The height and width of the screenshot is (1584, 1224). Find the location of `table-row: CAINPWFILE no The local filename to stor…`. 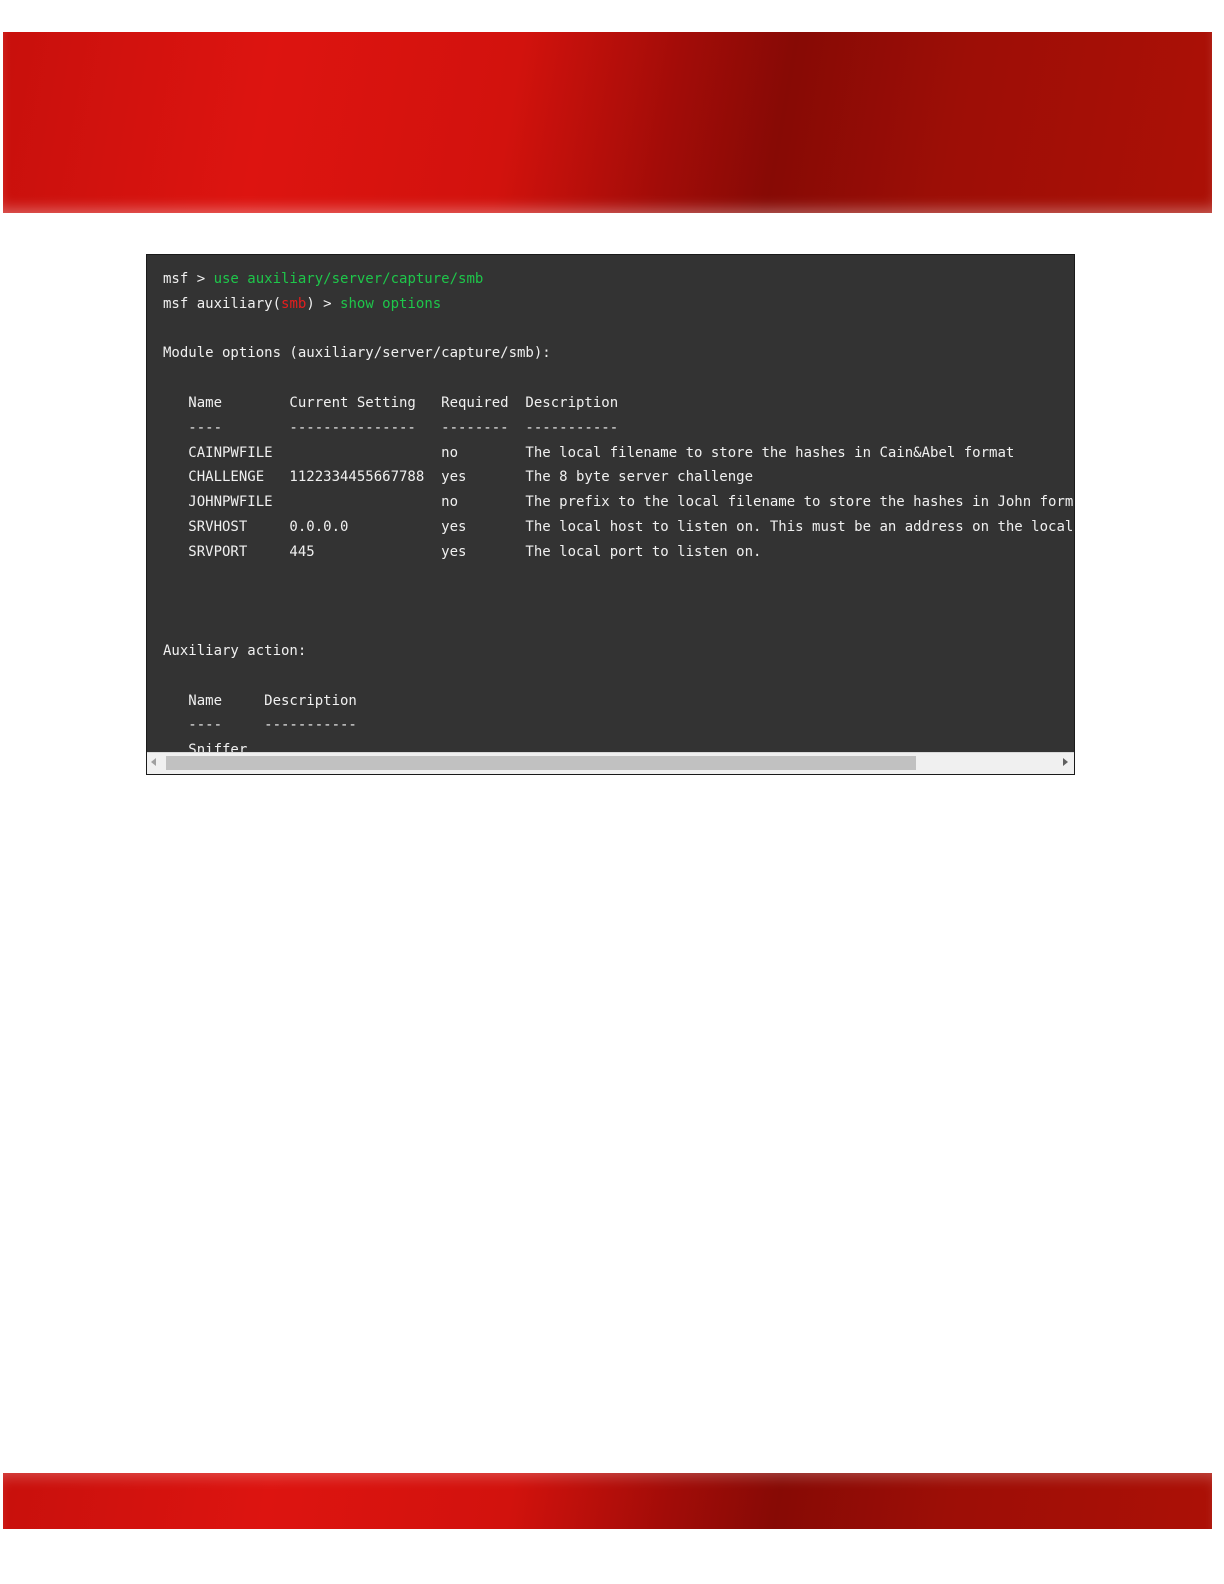

table-row: CAINPWFILE no The local filename to stor… is located at coordinates (589, 452).